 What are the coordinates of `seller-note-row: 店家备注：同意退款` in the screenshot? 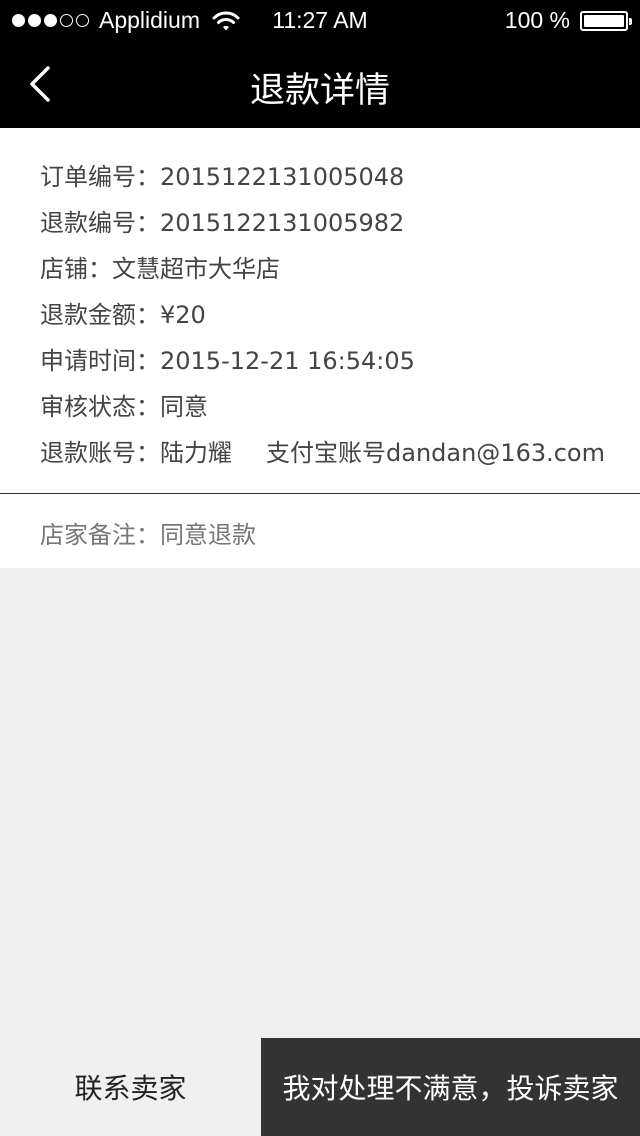 It's located at (148, 532).